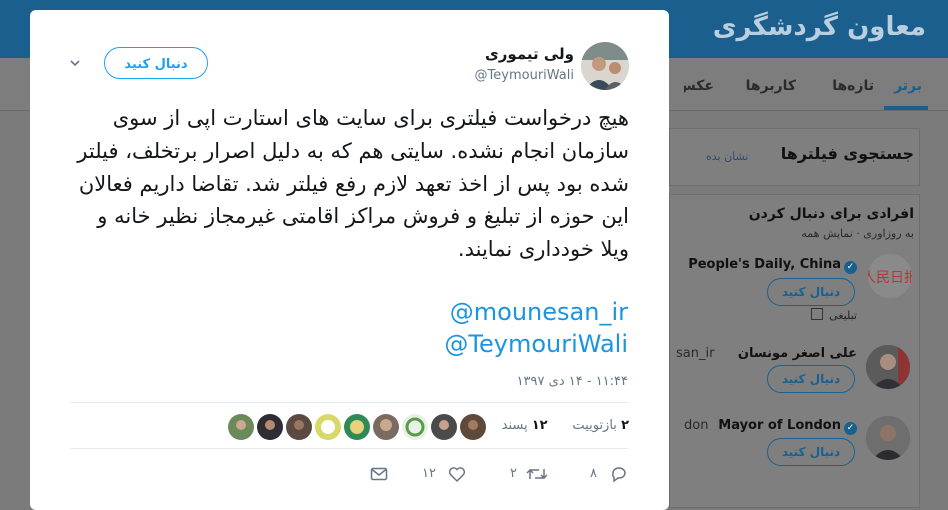  Describe the element at coordinates (565, 425) in the screenshot. I see `tweet-stats: ۲ بازتوییت ۱۲ پسند` at that location.